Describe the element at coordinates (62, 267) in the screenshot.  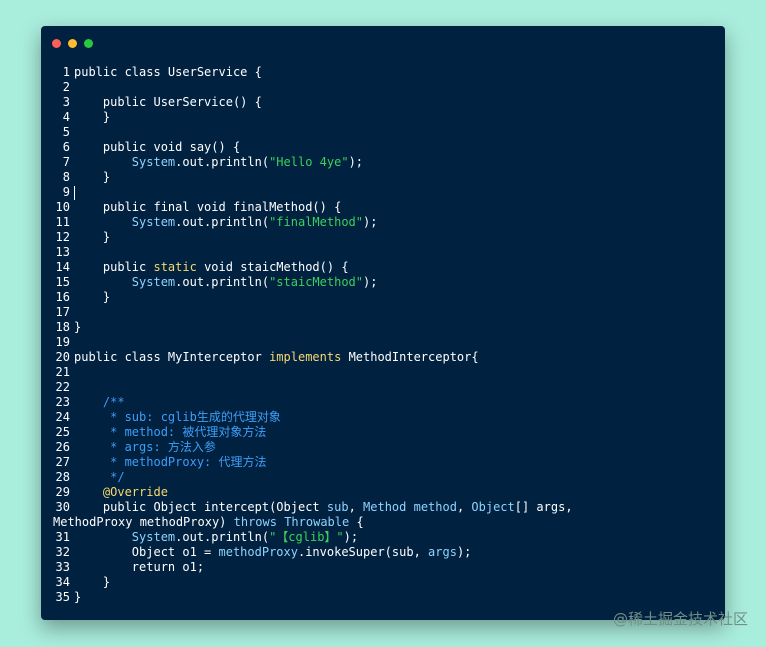
I see `line-number: 14` at that location.